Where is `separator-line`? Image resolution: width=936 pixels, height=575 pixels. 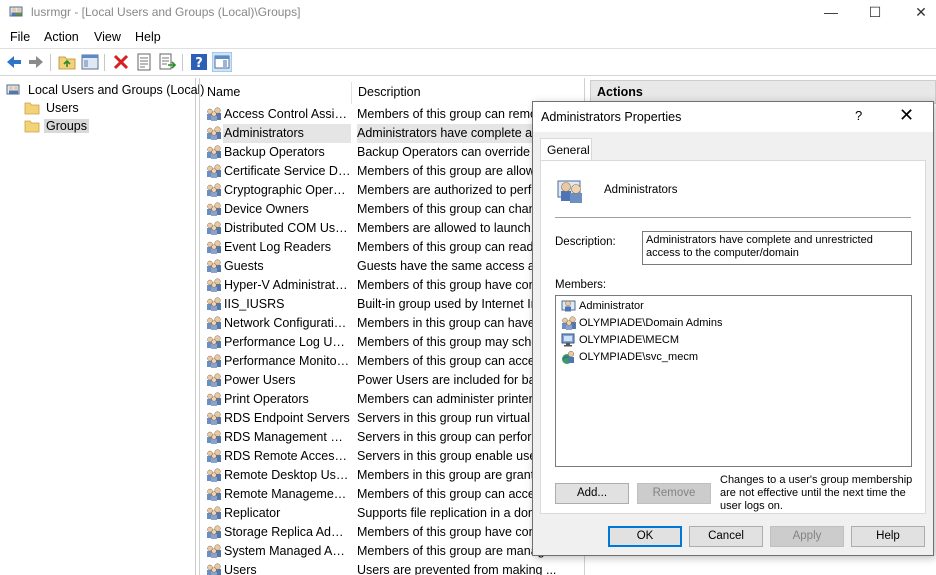
separator-line is located at coordinates (733, 217).